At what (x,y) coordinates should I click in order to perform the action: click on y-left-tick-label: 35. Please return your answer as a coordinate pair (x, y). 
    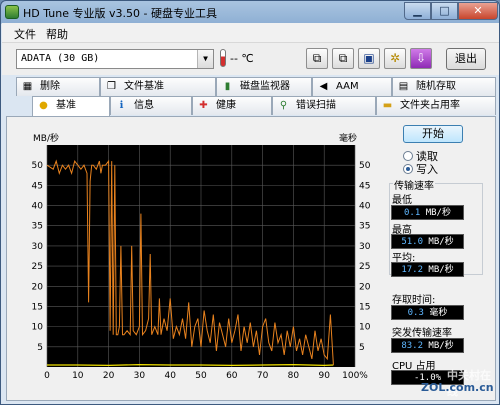
    Looking at the image, I should click on (37, 227).